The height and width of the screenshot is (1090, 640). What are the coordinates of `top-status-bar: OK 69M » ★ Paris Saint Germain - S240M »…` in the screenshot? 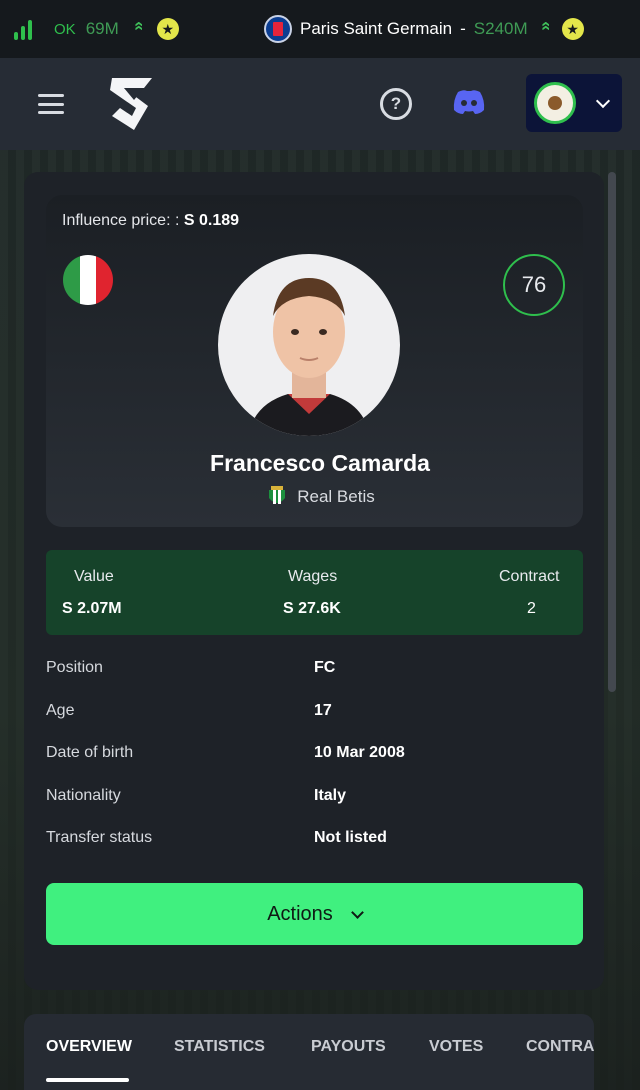 It's located at (320, 29).